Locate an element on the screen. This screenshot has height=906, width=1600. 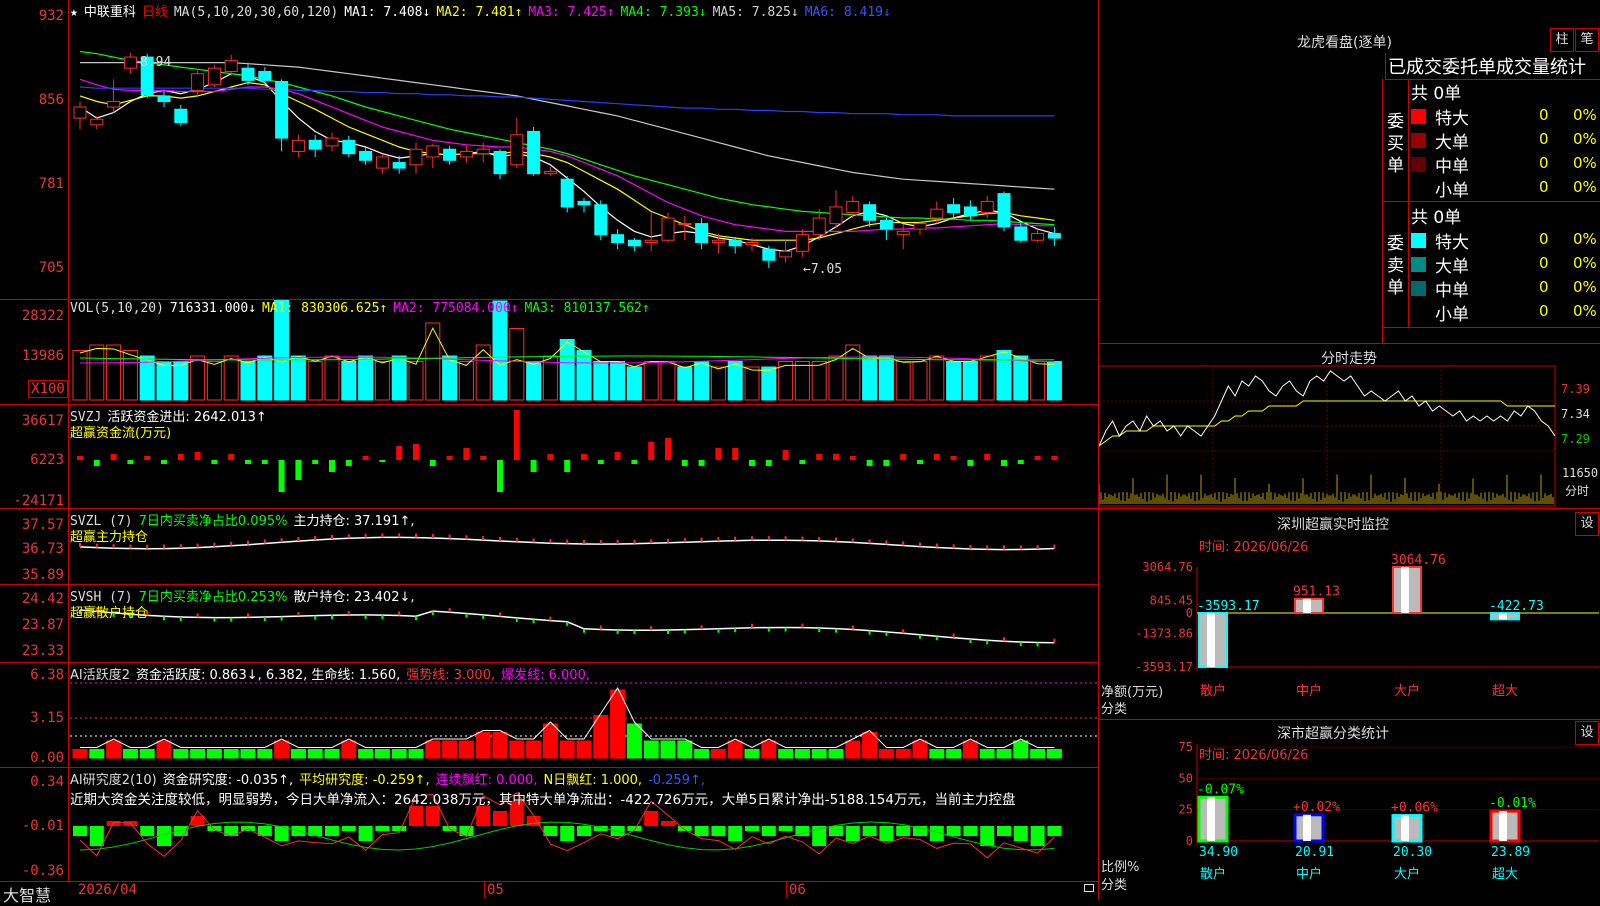
star-icon: ★ is located at coordinates (74, 12).